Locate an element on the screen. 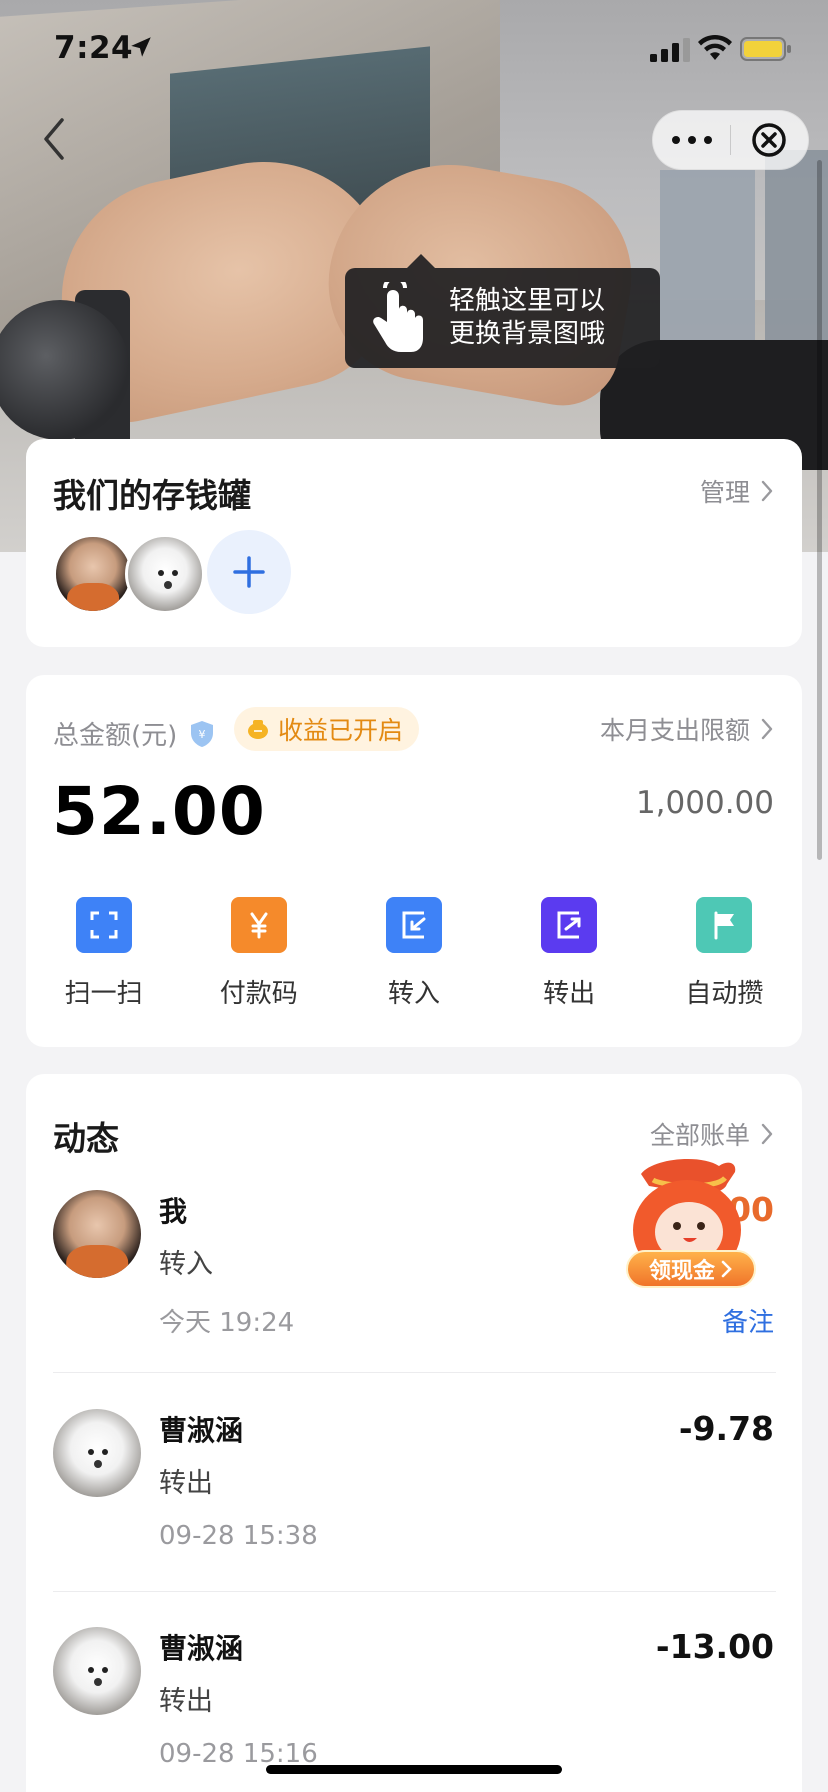 The width and height of the screenshot is (828, 1792). flag-glyph is located at coordinates (724, 925).